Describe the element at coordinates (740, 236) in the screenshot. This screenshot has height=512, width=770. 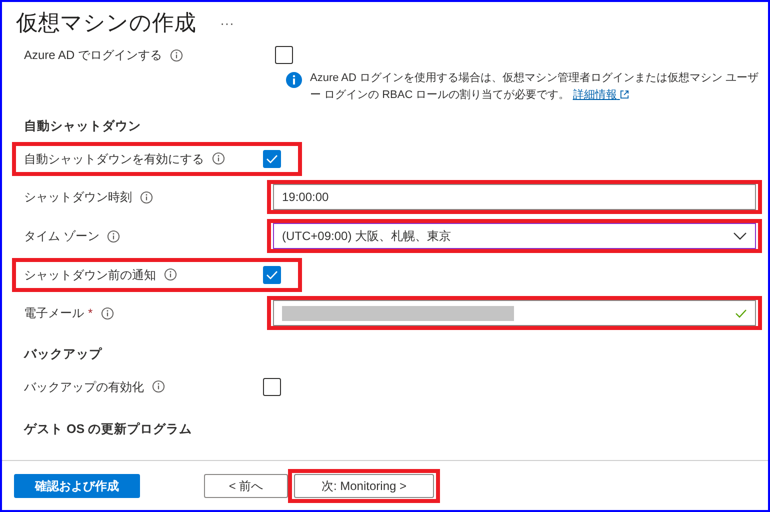
I see `chevron-down-icon` at that location.